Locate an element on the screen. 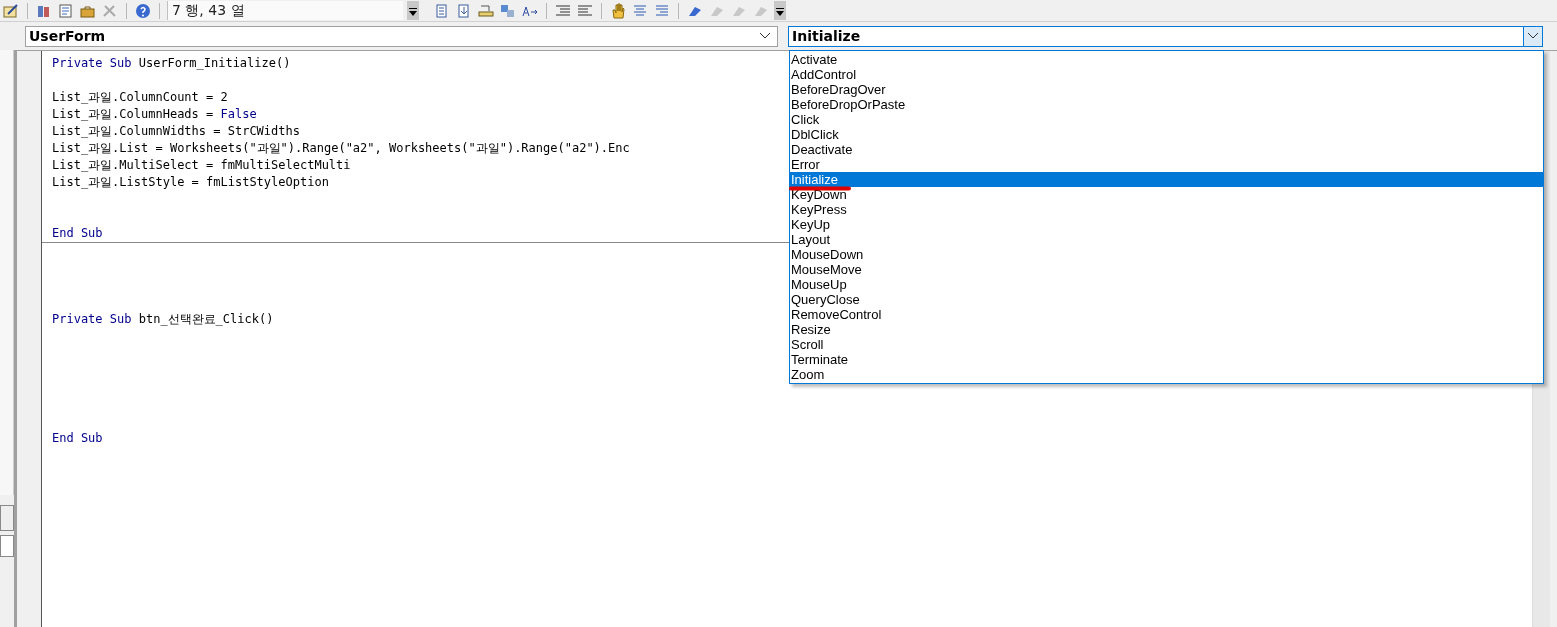 This screenshot has height=627, width=1557. align-list-icon is located at coordinates (662, 10).